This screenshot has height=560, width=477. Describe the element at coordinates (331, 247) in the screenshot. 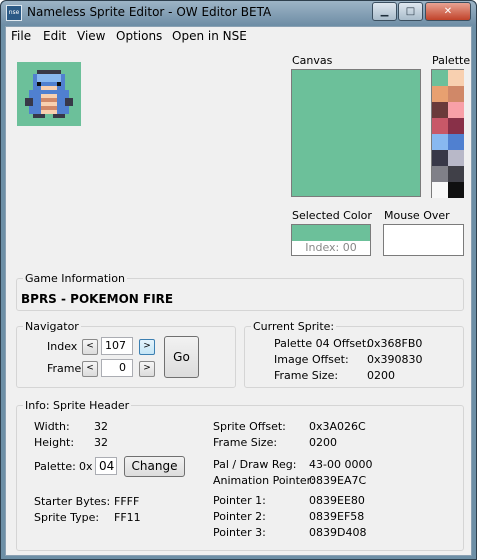

I see `selected-color-index: Index: 00` at that location.